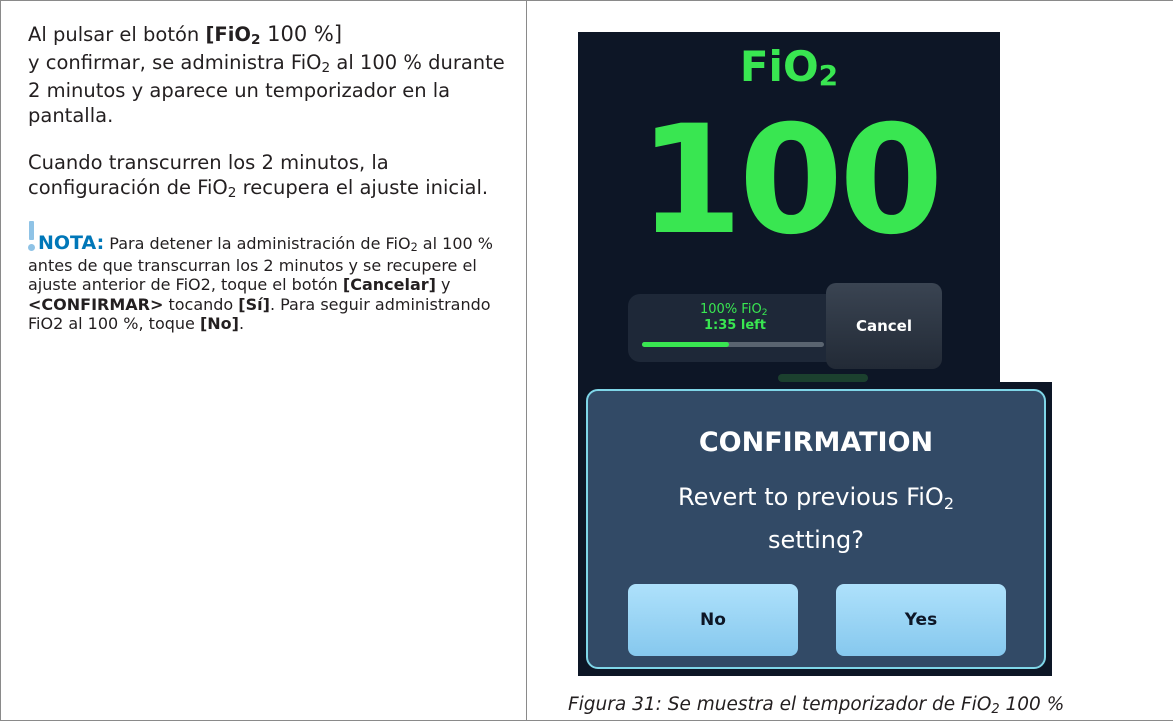  What do you see at coordinates (219, 323) in the screenshot?
I see `no-button-ref: [No]` at bounding box center [219, 323].